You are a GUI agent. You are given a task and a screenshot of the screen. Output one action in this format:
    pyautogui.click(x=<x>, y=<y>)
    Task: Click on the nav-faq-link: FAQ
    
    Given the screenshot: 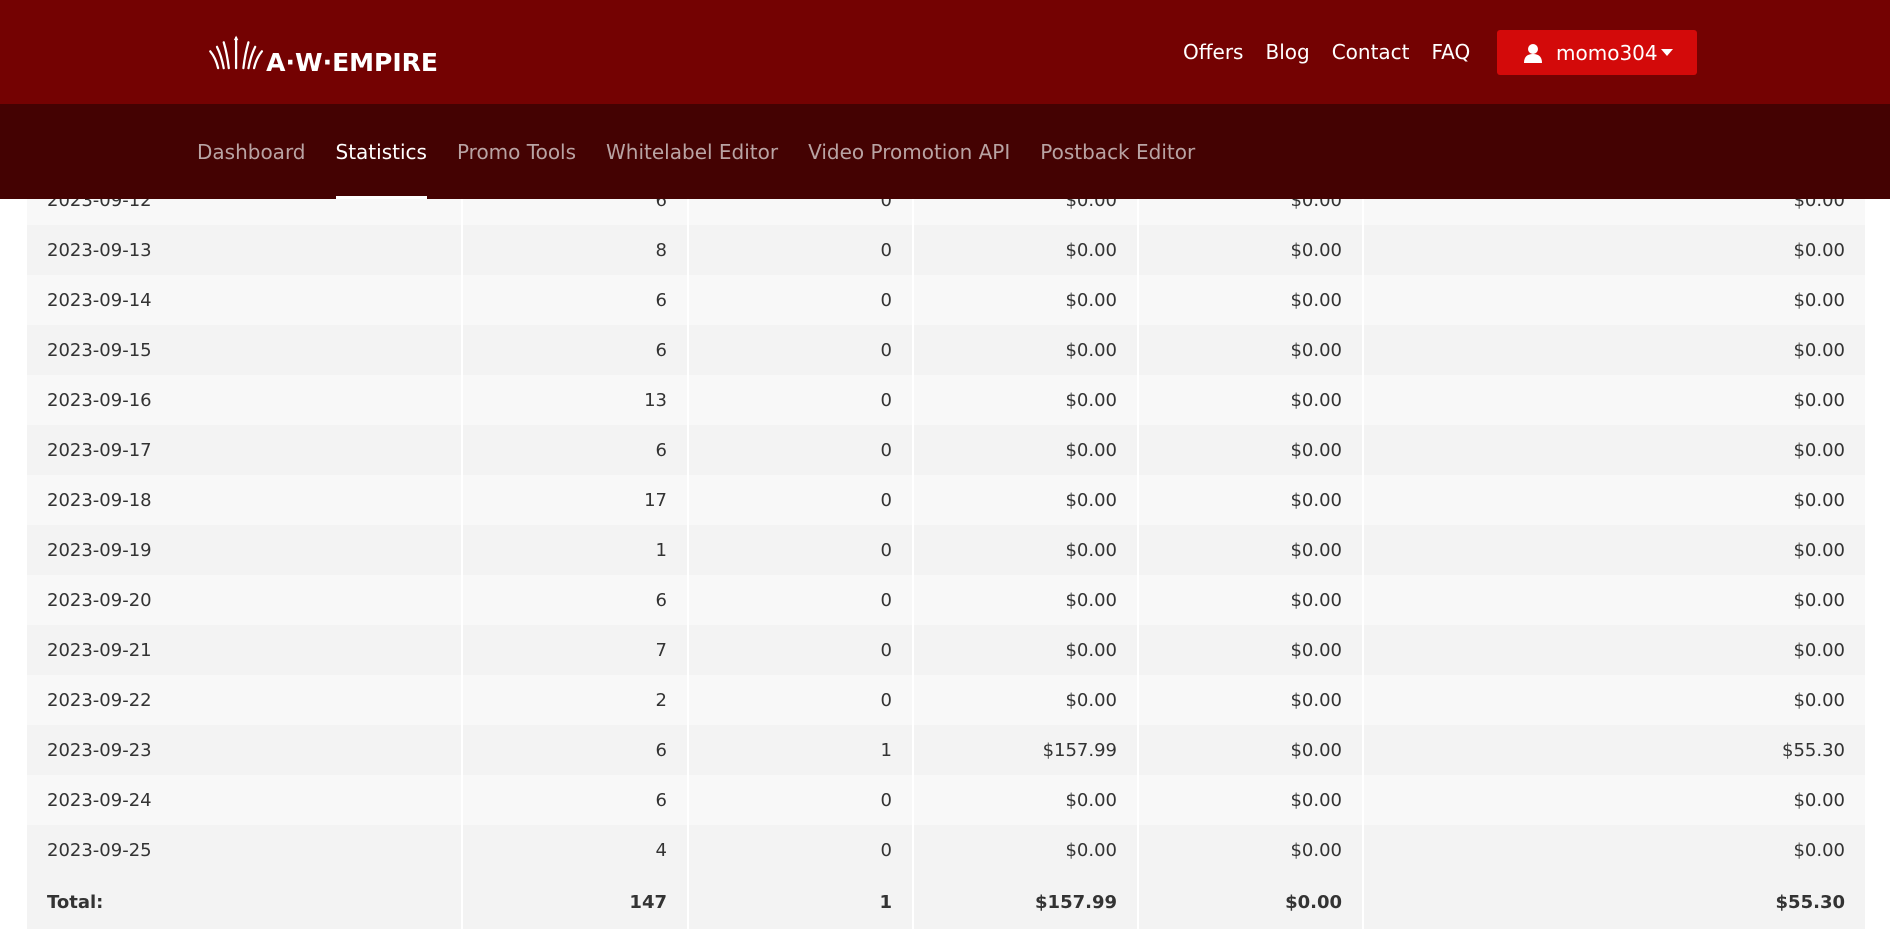 What is the action you would take?
    pyautogui.click(x=1451, y=52)
    